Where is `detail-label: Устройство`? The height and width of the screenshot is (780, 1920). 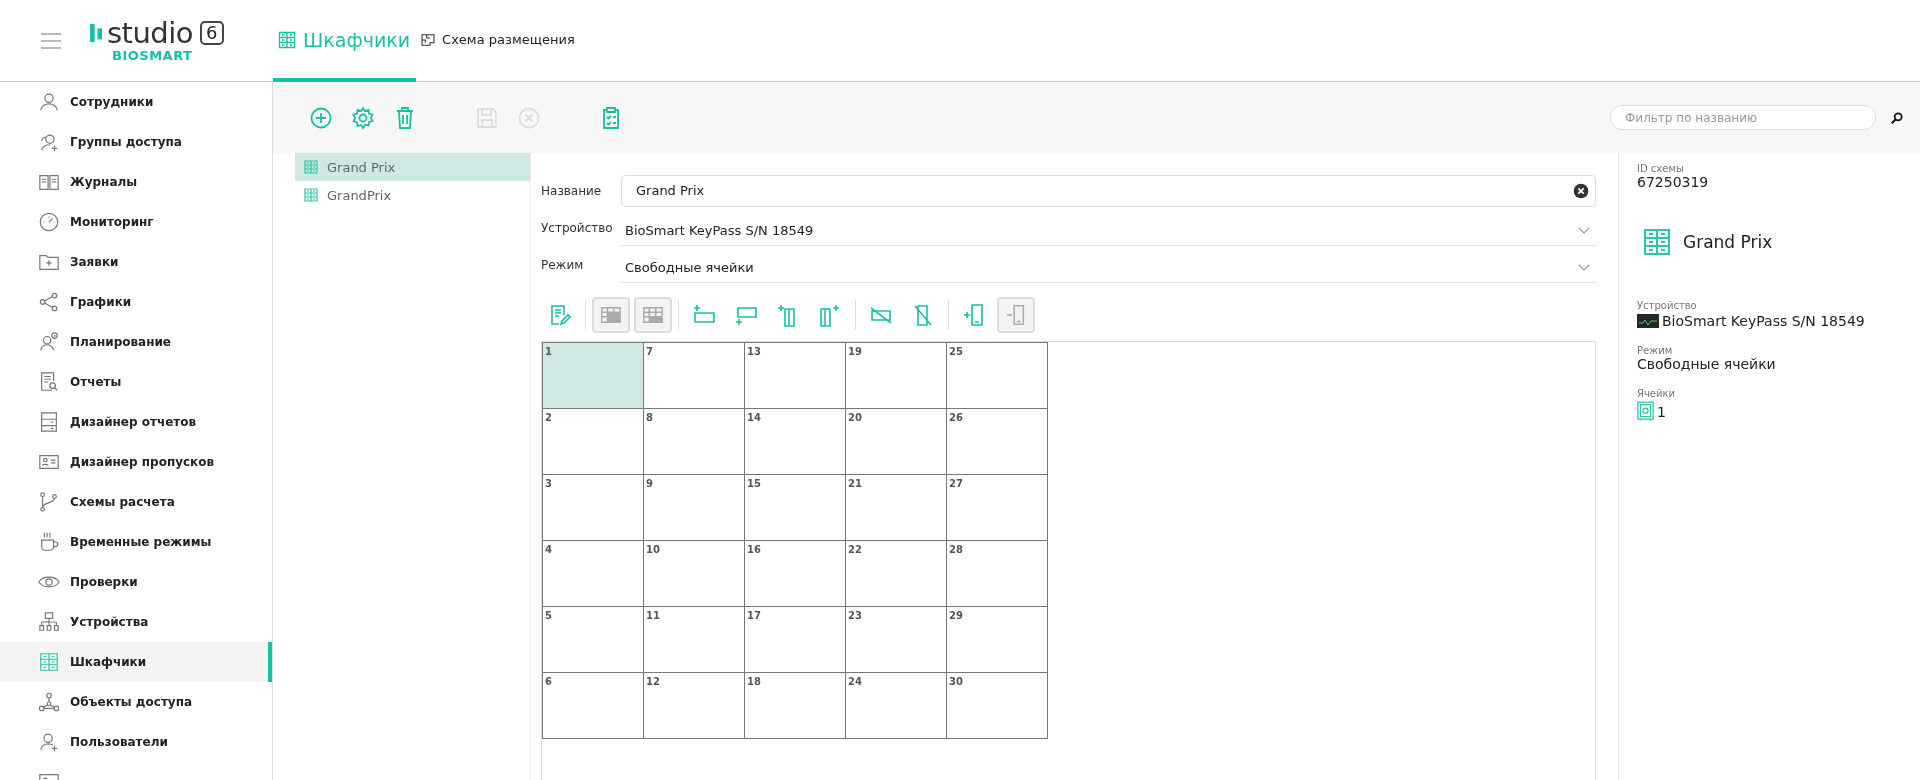 detail-label: Устройство is located at coordinates (1667, 305).